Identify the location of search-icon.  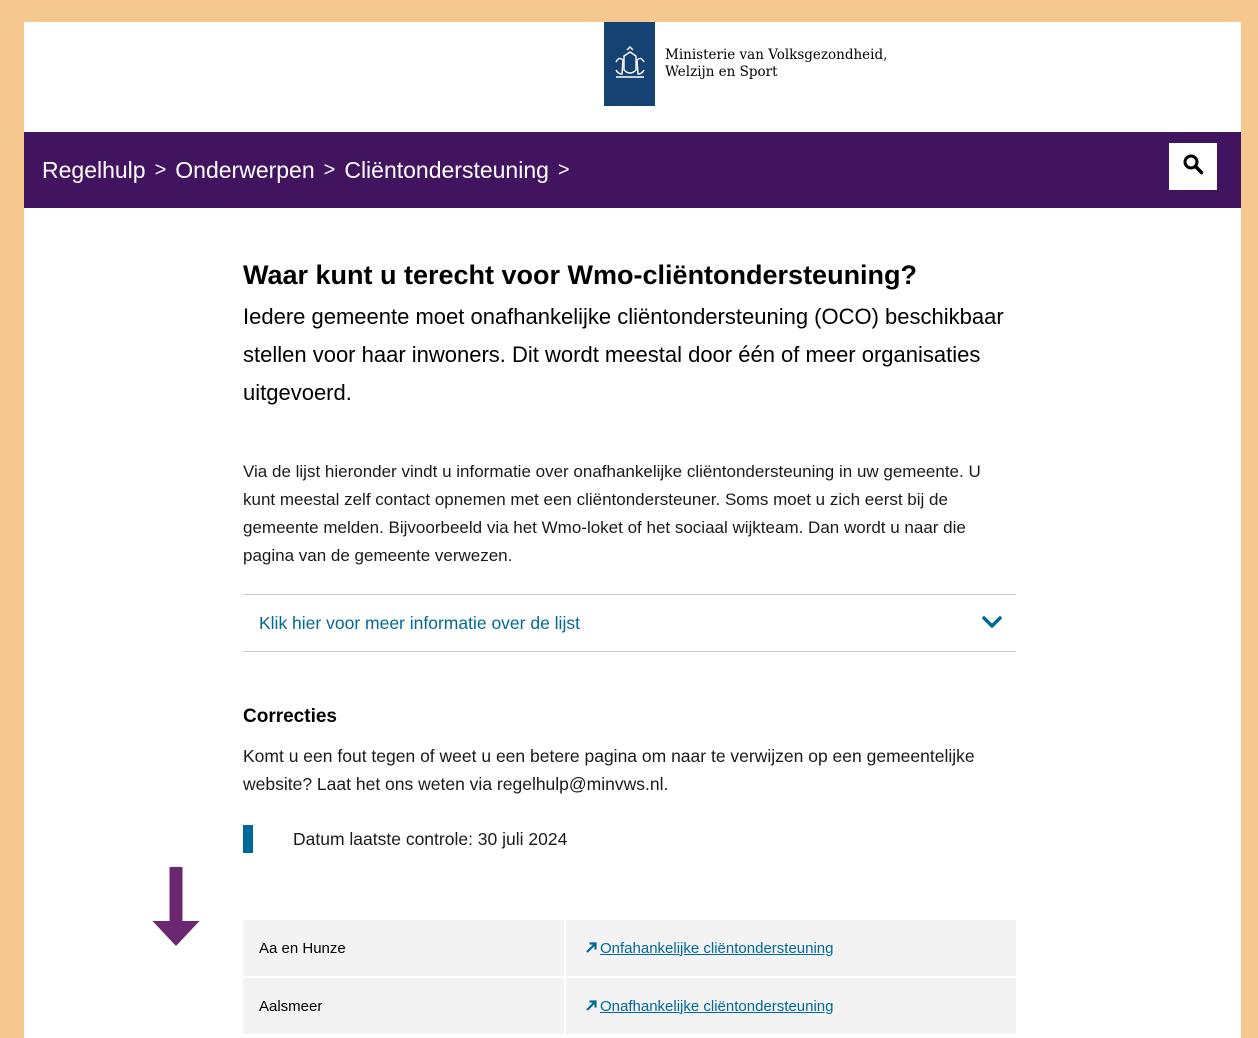
(1193, 166).